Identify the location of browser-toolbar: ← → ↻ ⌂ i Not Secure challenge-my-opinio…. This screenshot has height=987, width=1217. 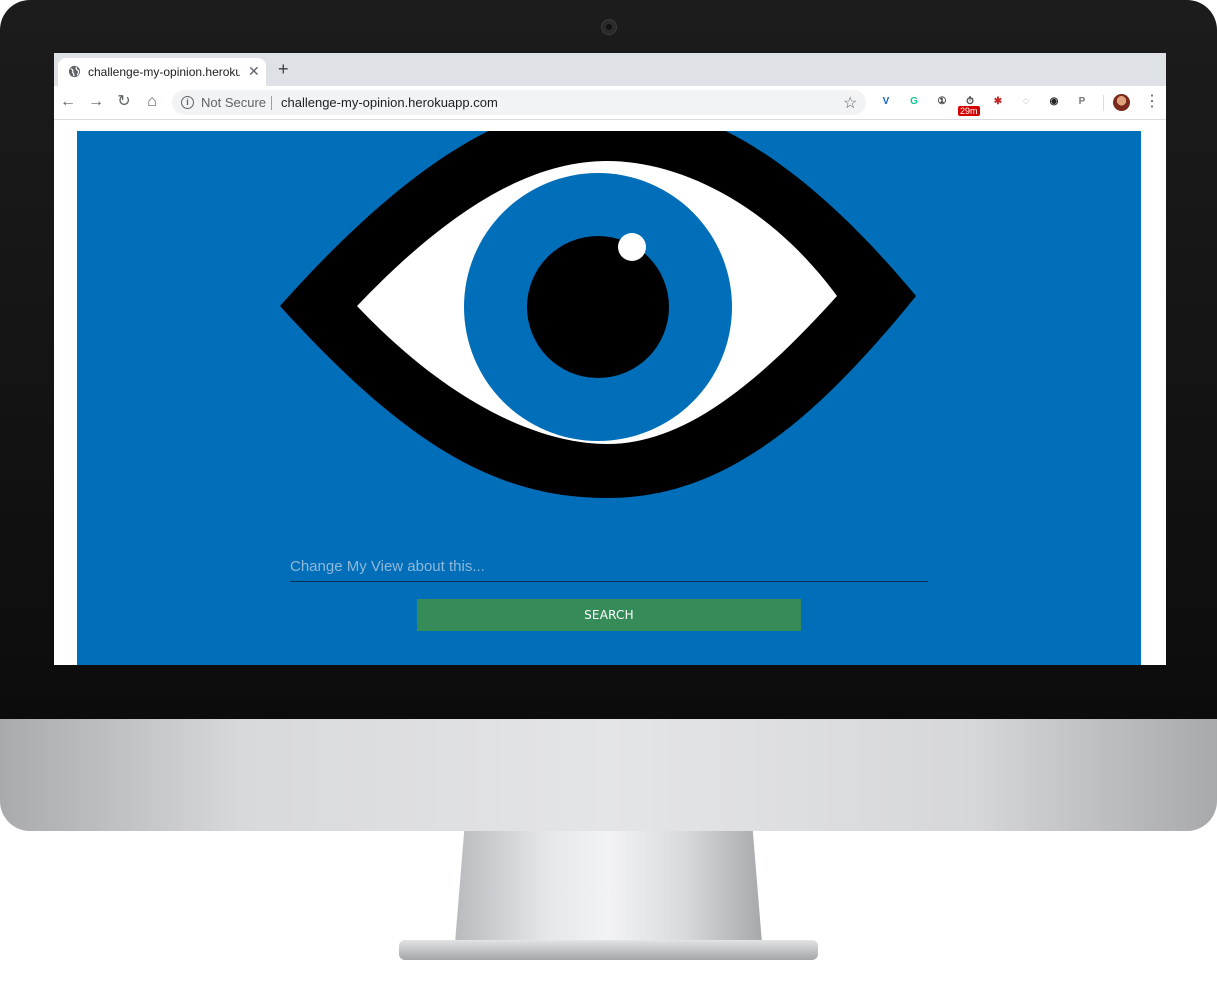
(610, 103).